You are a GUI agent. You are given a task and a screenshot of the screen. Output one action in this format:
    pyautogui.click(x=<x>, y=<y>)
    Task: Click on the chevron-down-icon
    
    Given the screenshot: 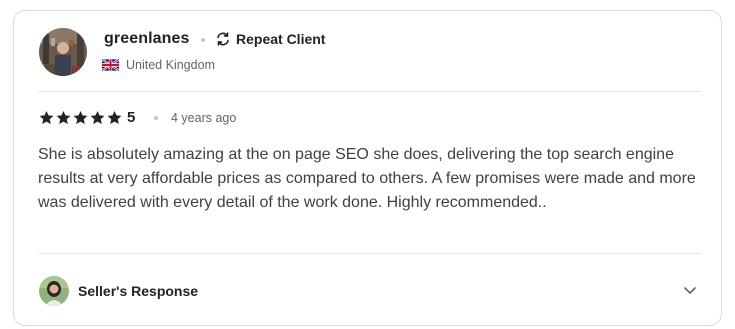 What is the action you would take?
    pyautogui.click(x=690, y=290)
    